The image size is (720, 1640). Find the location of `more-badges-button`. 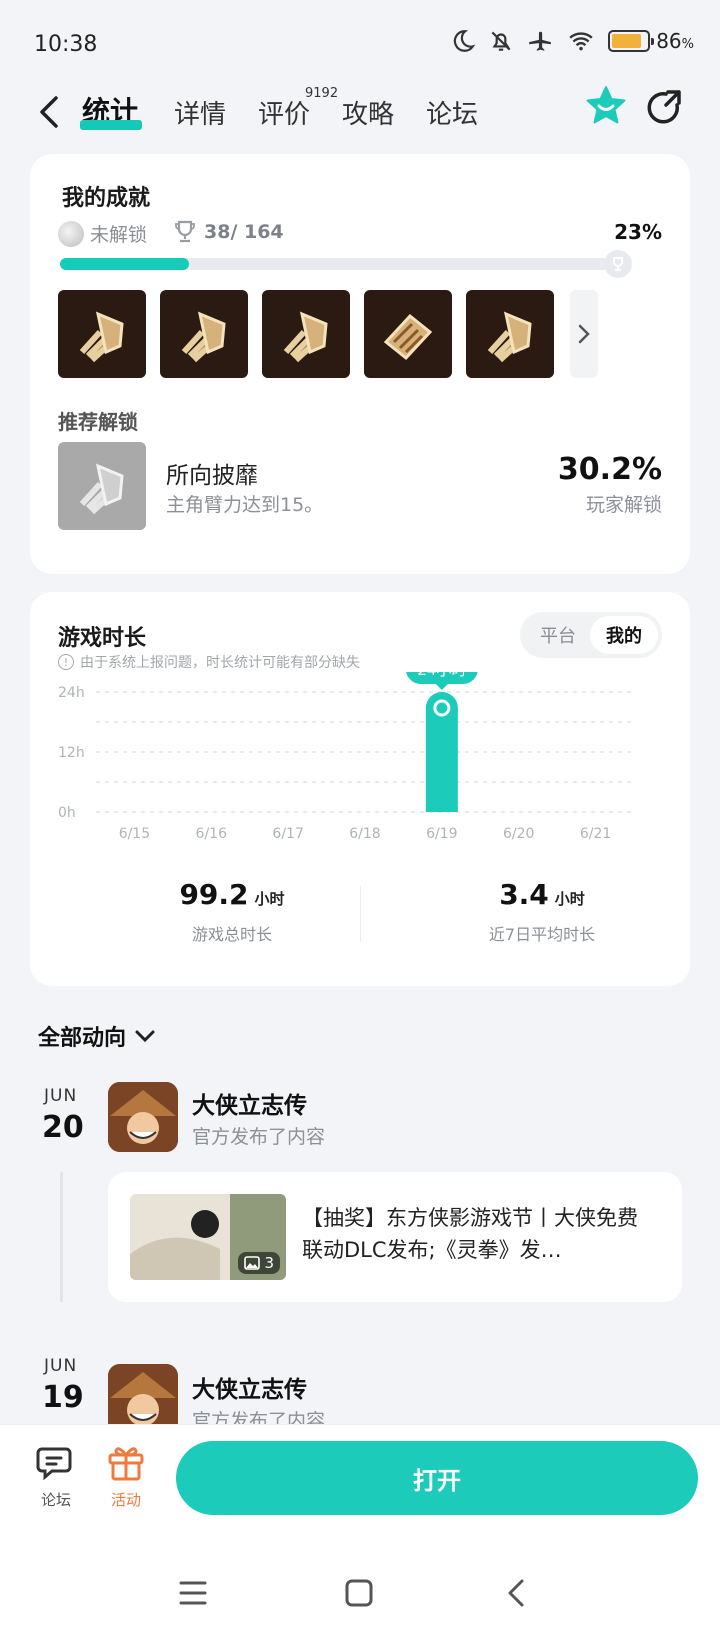

more-badges-button is located at coordinates (584, 334).